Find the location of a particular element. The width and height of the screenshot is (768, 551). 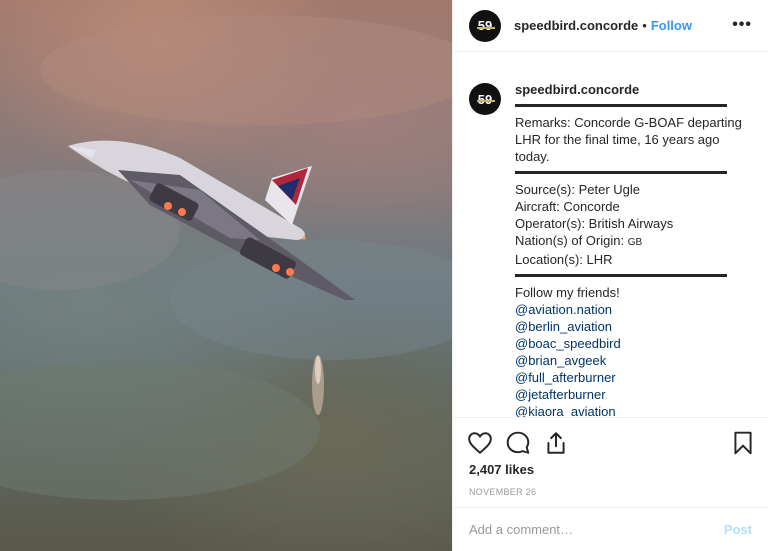

post-date: NOVEMBER 26 is located at coordinates (503, 492).